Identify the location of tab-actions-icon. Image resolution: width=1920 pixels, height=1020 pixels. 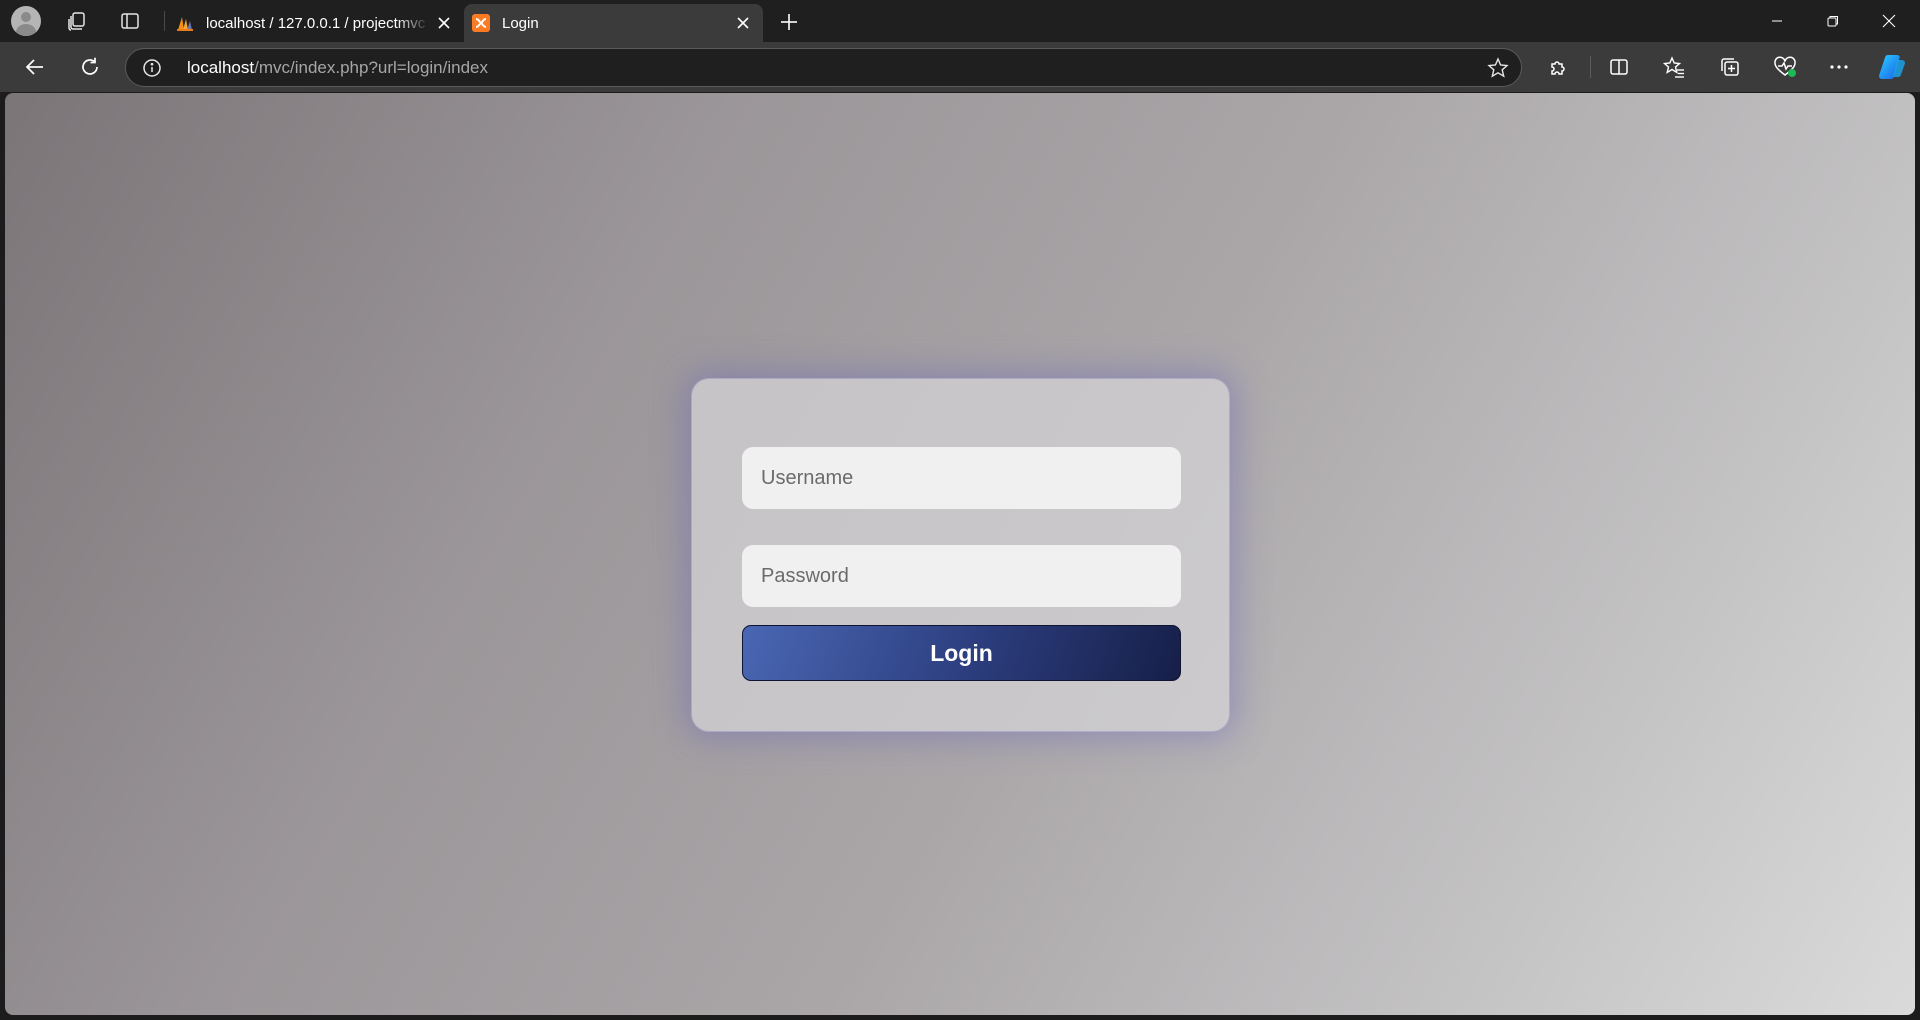
(130, 21).